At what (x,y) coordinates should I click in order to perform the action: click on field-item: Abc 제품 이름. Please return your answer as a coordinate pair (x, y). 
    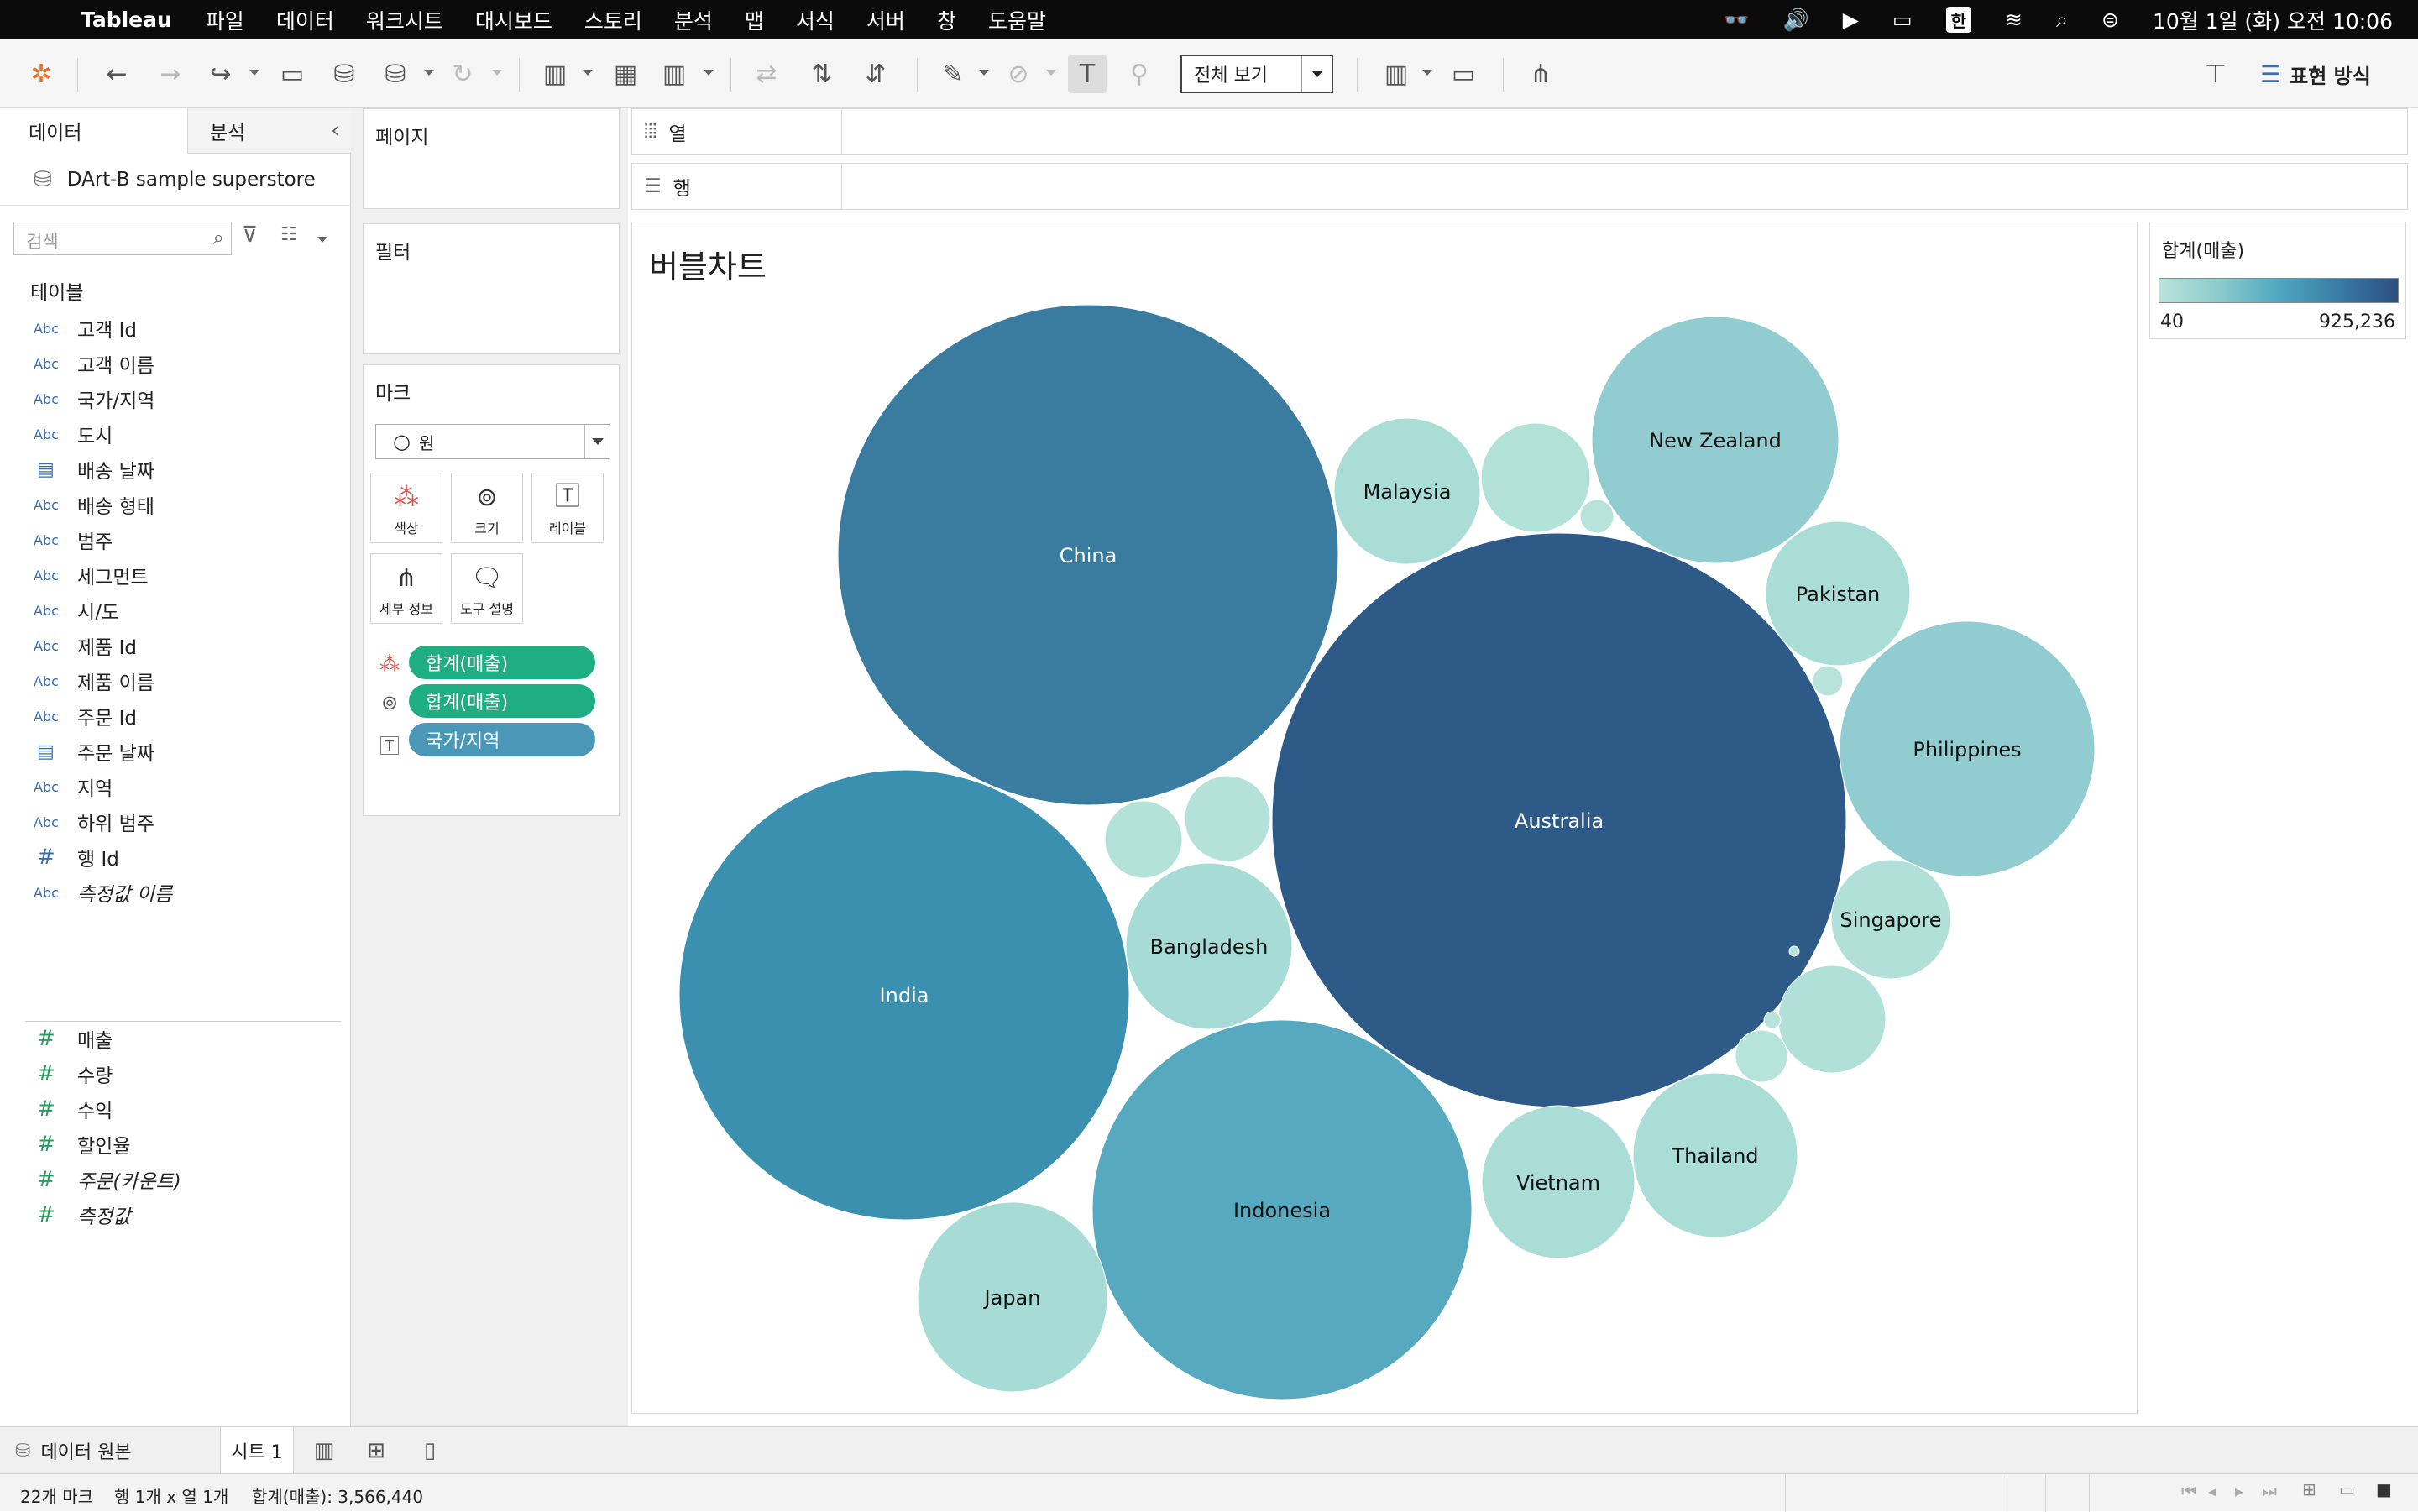
    Looking at the image, I should click on (77, 680).